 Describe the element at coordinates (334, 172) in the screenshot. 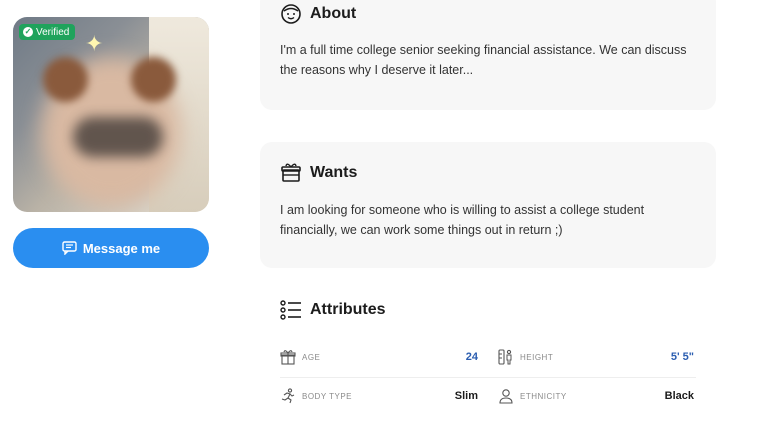

I see `wants-title: Wants` at that location.